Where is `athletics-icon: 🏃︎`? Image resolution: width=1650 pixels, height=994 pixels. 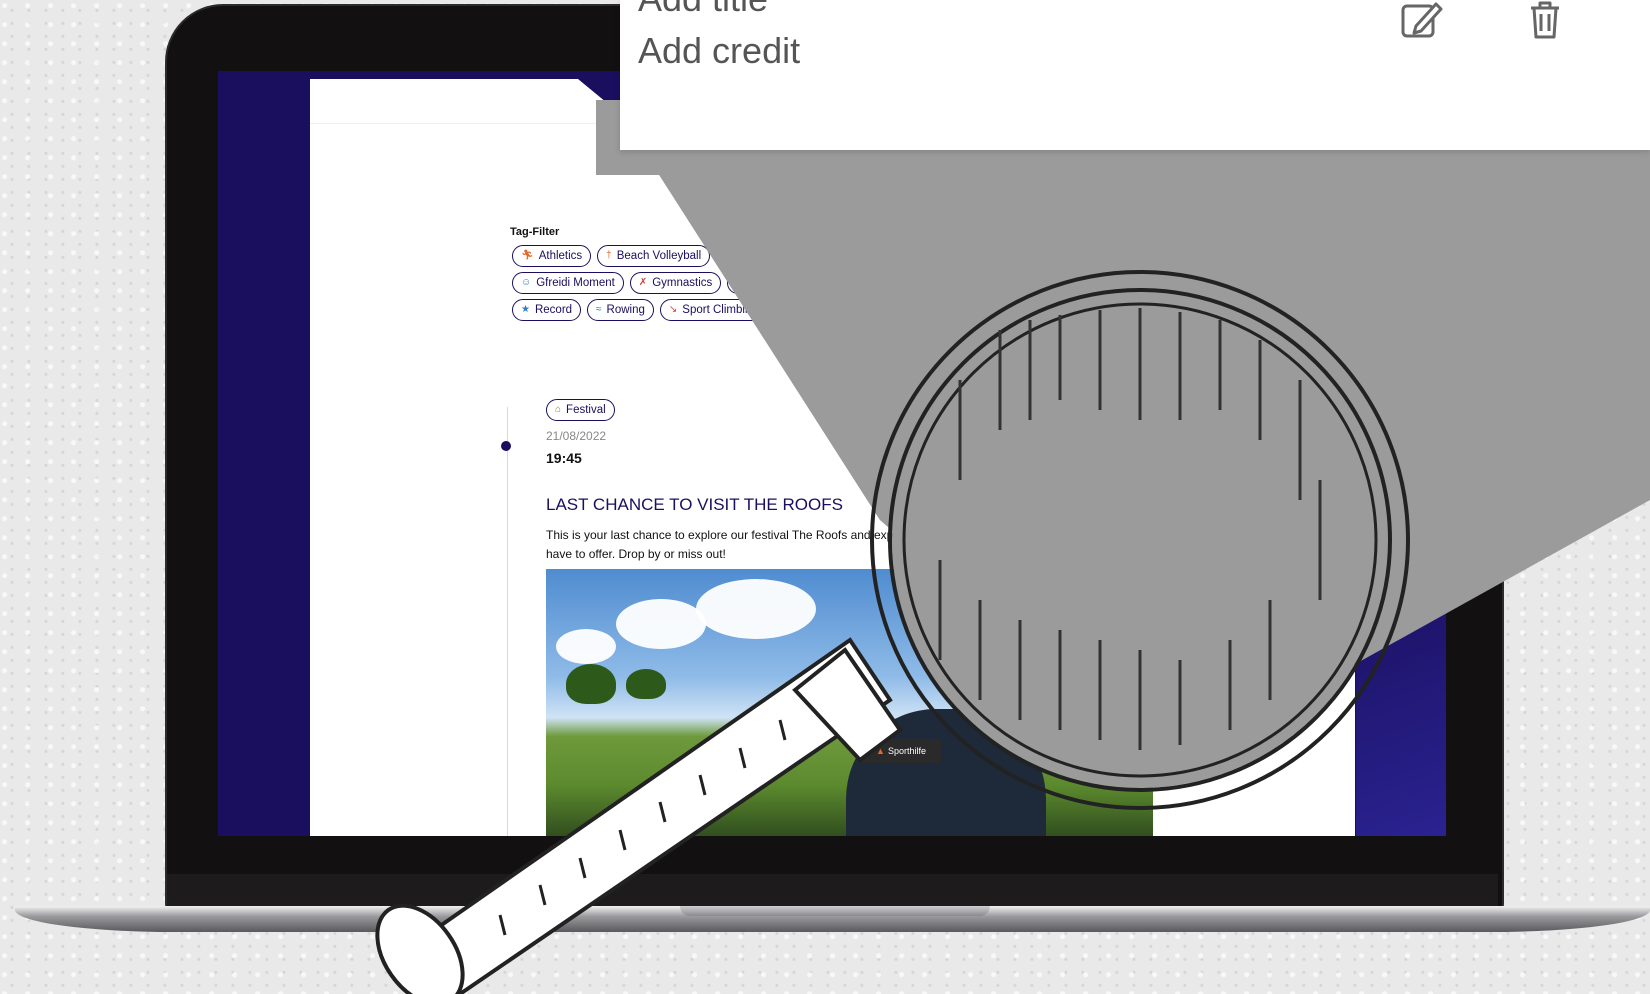 athletics-icon: 🏃︎ is located at coordinates (527, 255).